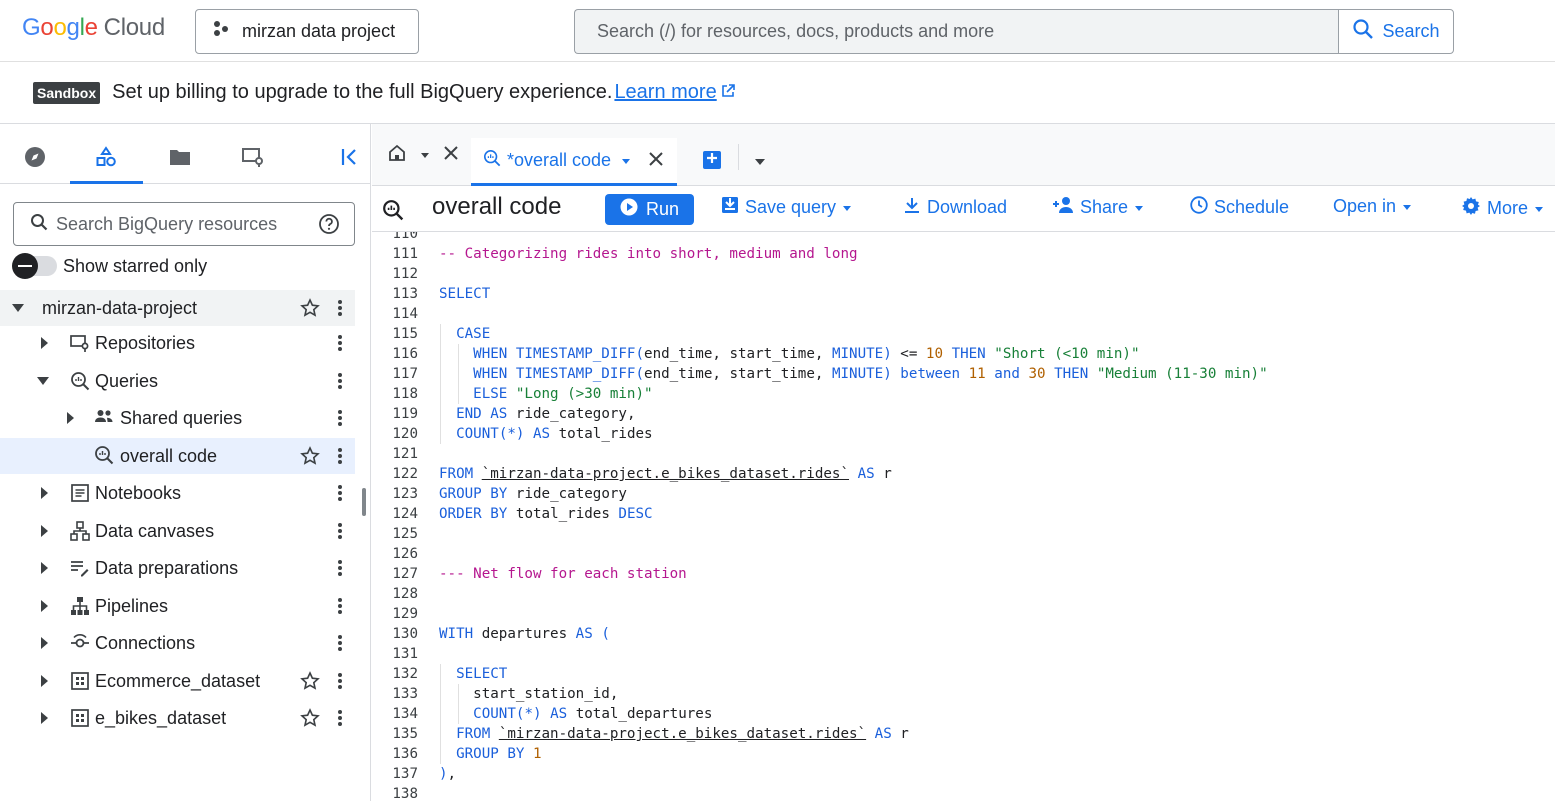  What do you see at coordinates (728, 92) in the screenshot?
I see `external-link-icon` at bounding box center [728, 92].